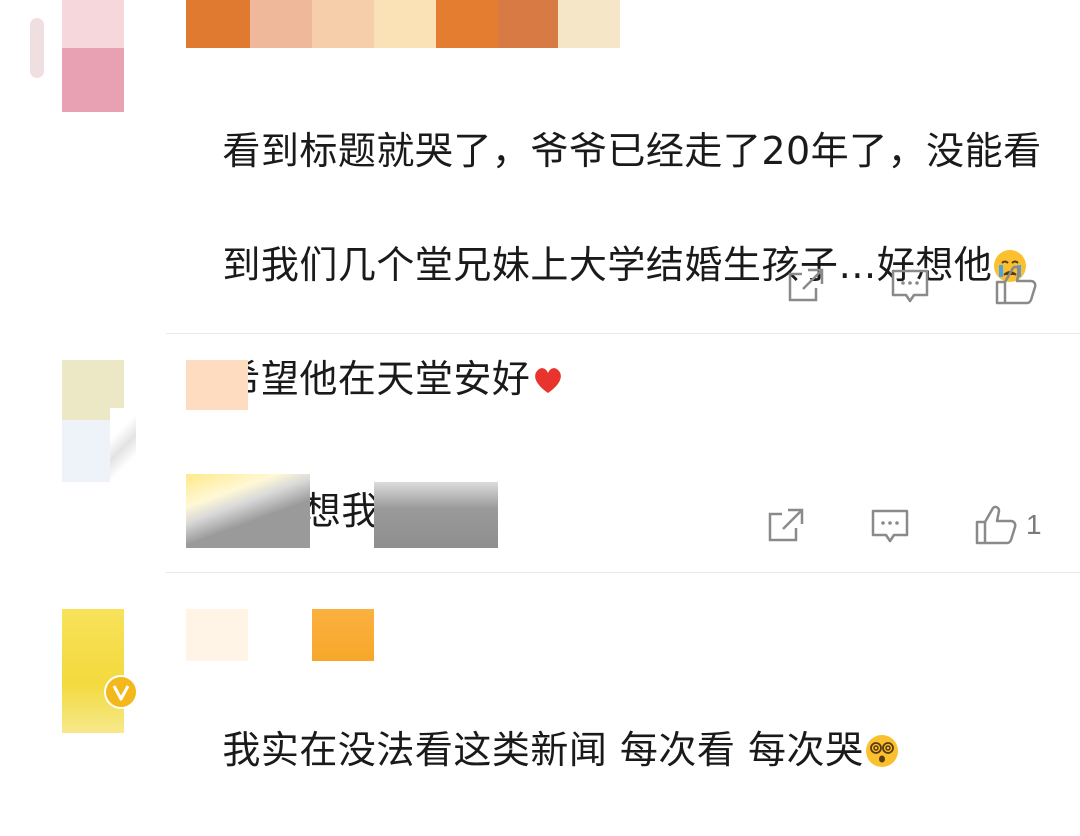  I want to click on dizzy-face-icon, so click(882, 747).